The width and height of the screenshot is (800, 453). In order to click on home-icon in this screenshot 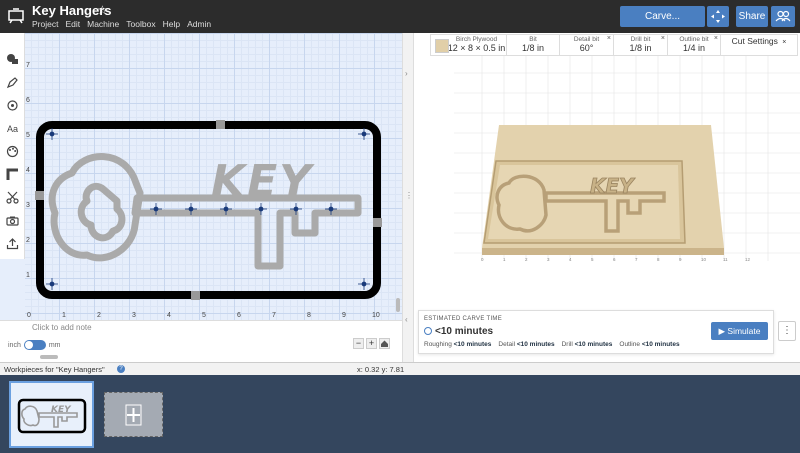, I will do `click(384, 343)`.